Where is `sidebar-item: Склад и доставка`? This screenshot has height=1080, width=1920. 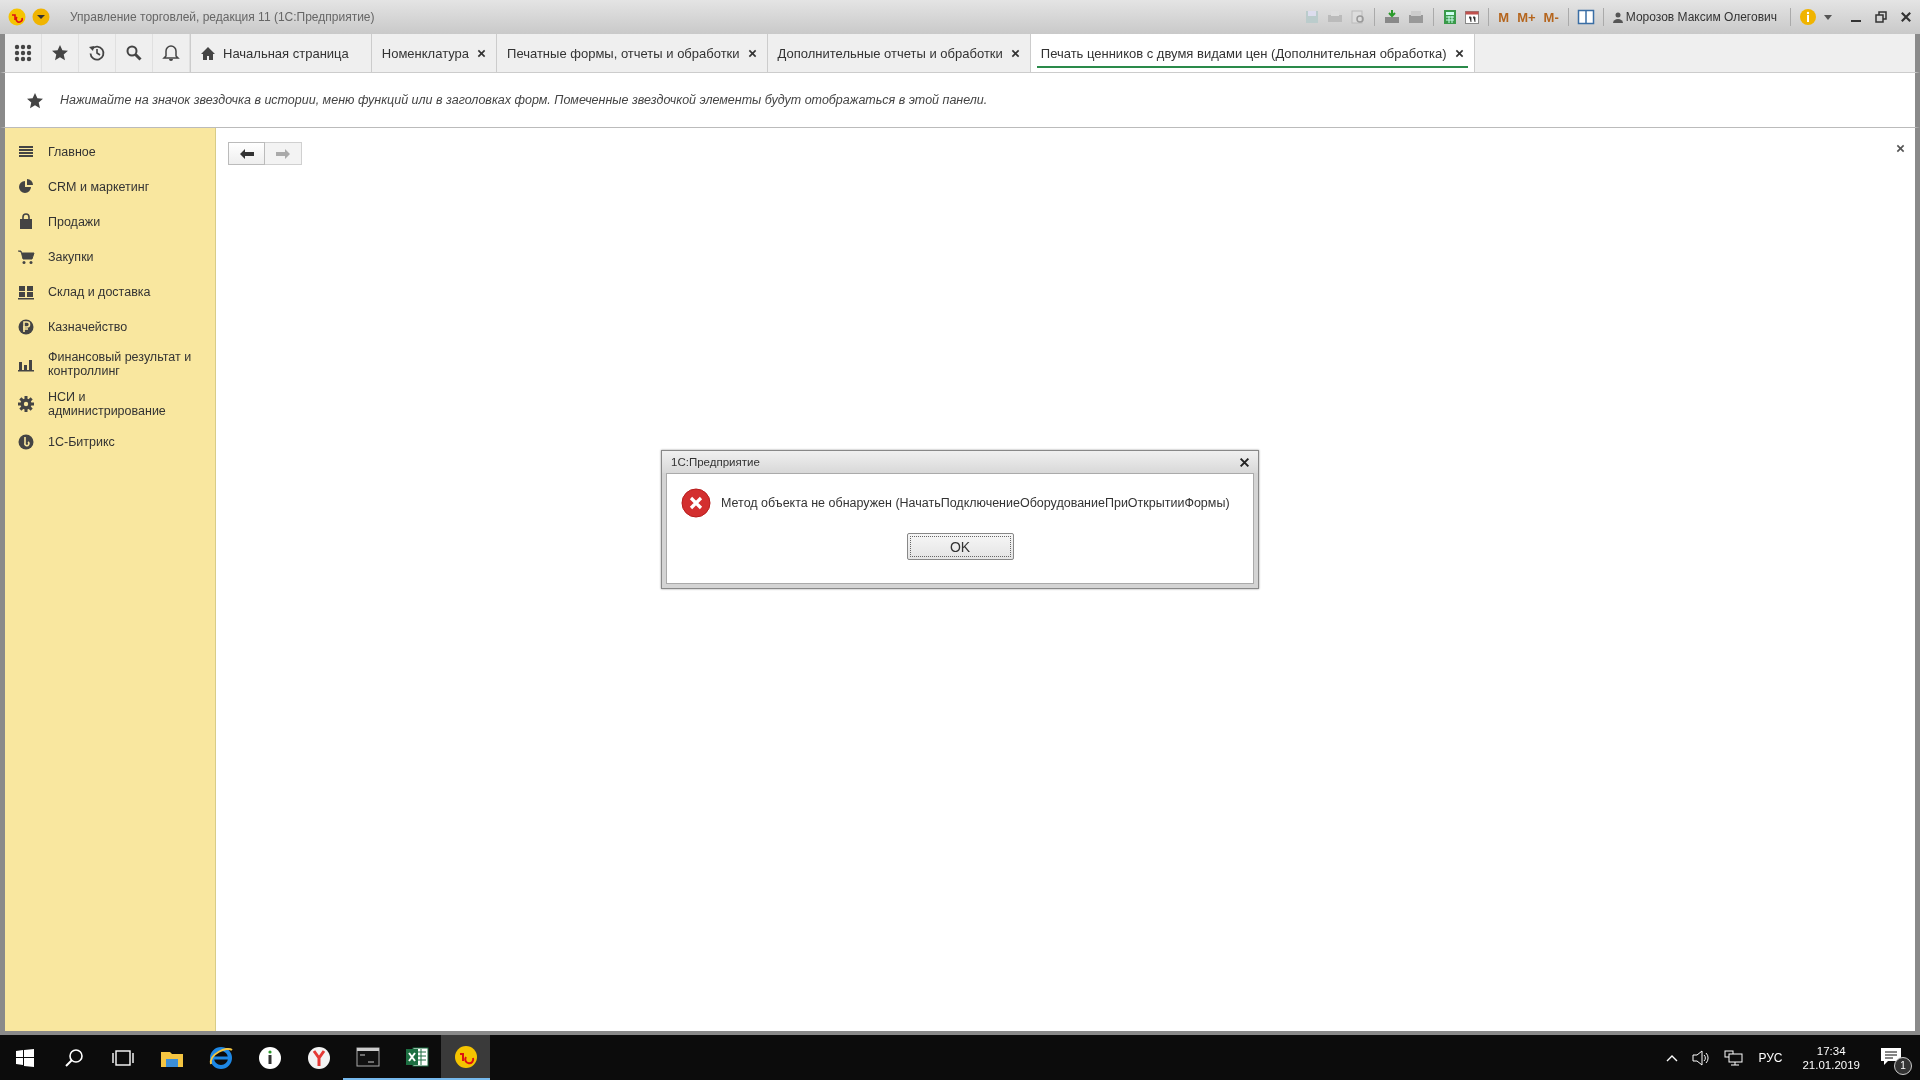 sidebar-item: Склад и доставка is located at coordinates (110, 291).